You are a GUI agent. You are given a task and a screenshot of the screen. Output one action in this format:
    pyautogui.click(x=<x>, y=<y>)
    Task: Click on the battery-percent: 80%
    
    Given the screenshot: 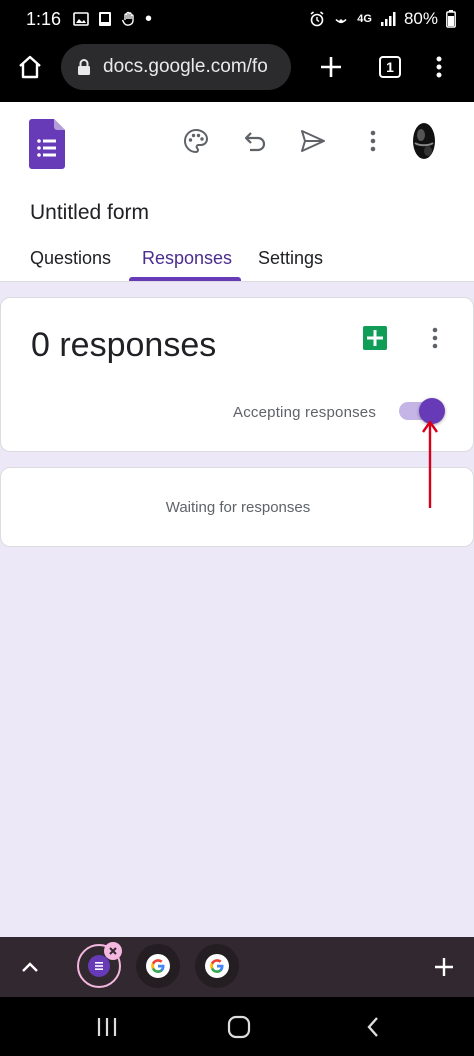 What is the action you would take?
    pyautogui.click(x=420, y=18)
    